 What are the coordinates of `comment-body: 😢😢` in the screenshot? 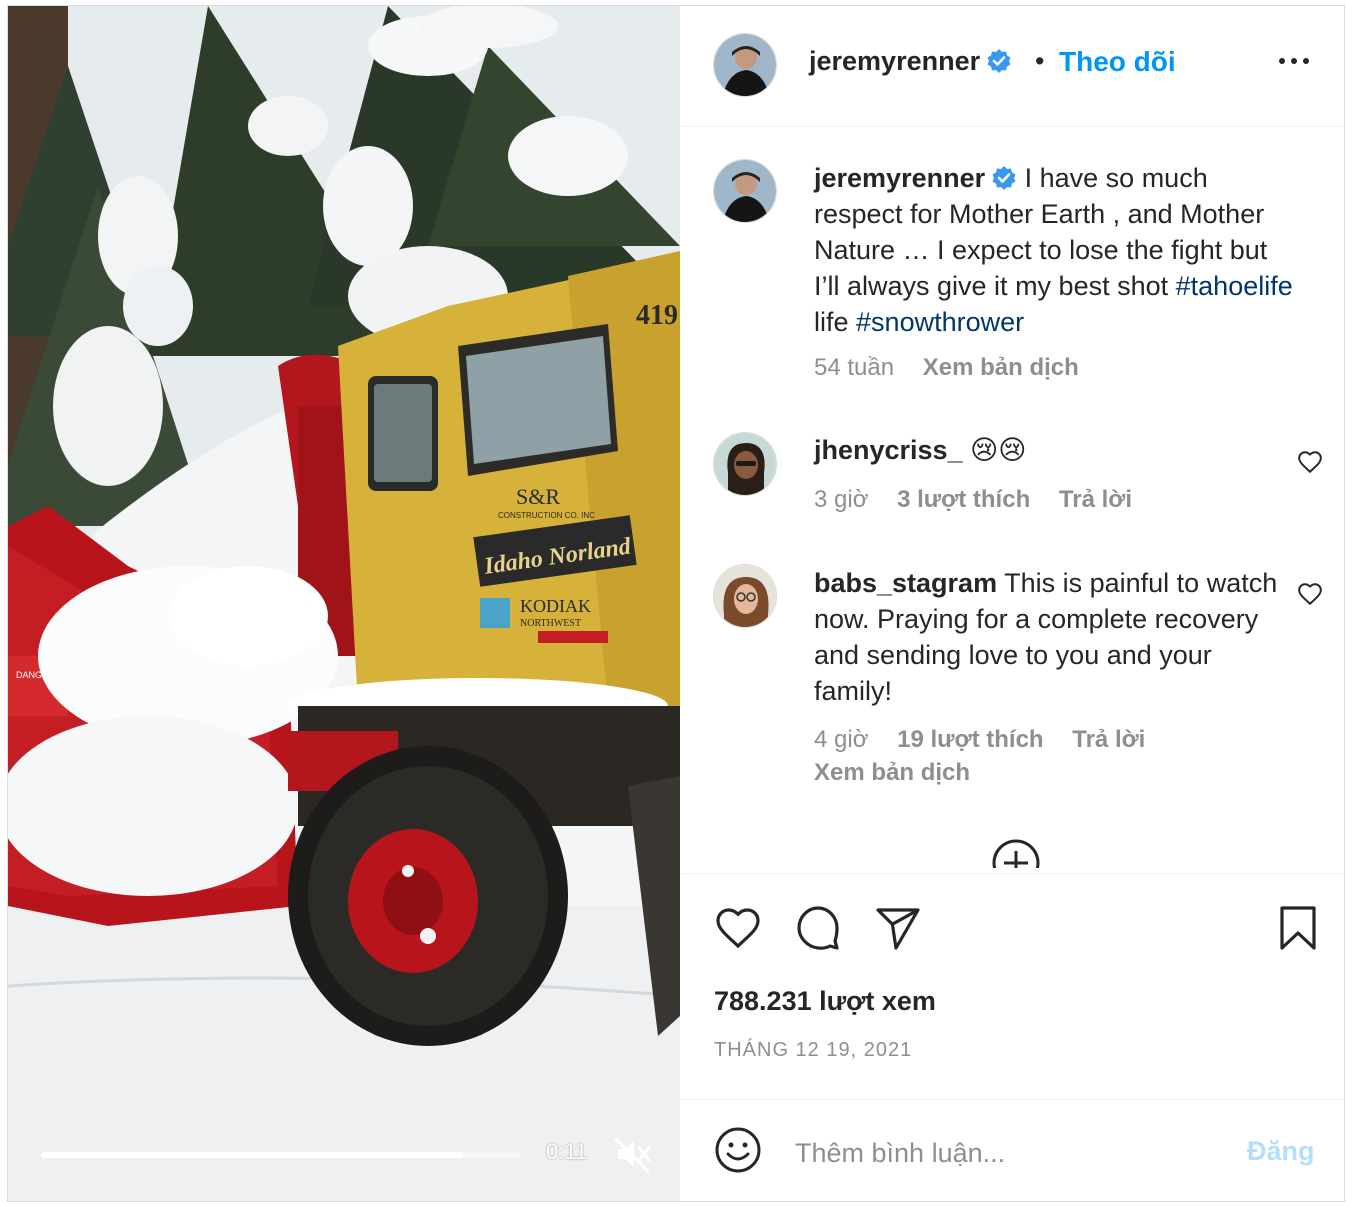 It's located at (998, 450).